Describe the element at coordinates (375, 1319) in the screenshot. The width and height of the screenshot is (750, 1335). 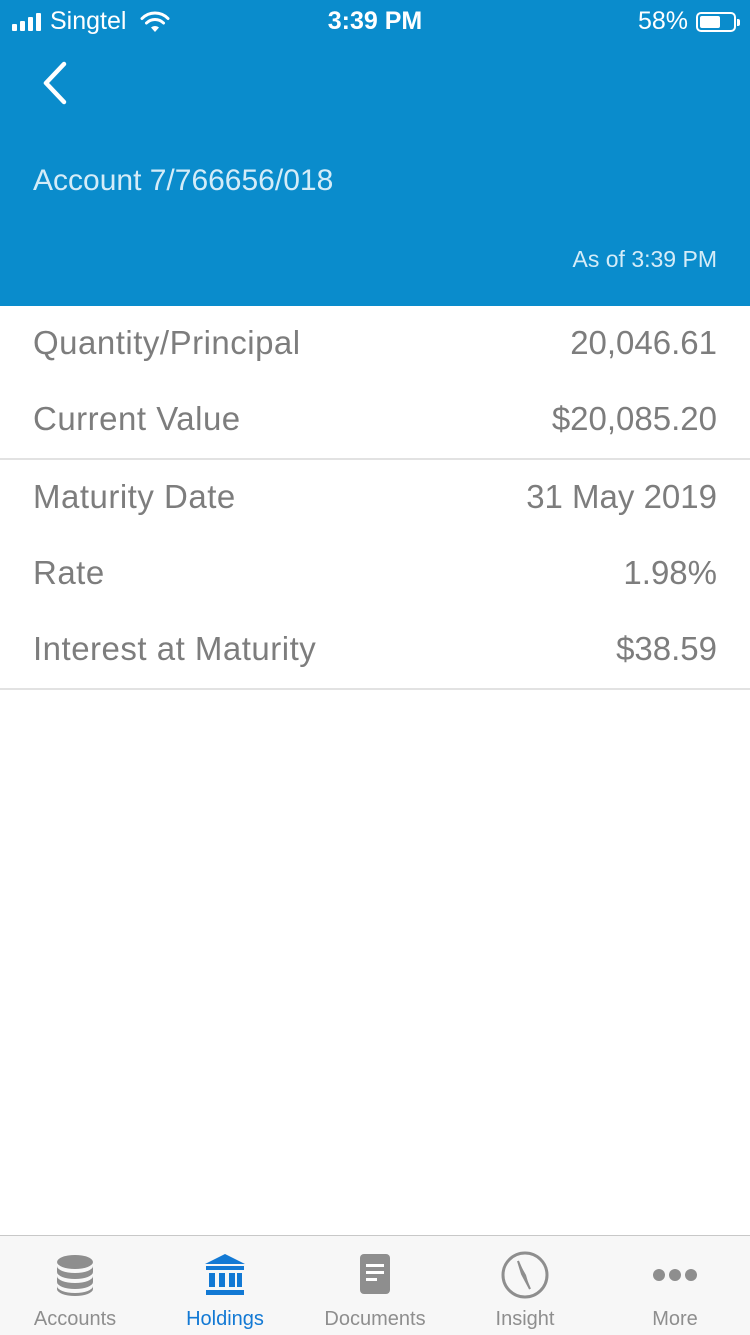
I see `tab-label: Documents` at that location.